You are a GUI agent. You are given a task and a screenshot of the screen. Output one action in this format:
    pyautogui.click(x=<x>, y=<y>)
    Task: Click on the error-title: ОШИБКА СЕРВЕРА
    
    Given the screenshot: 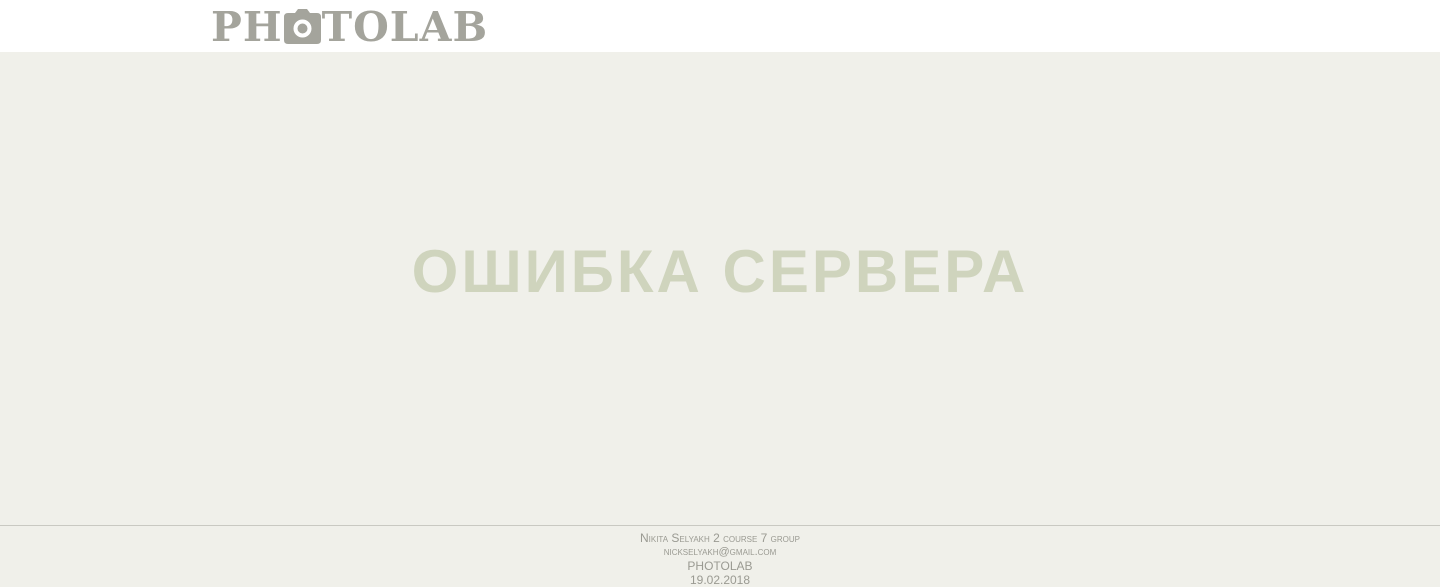 What is the action you would take?
    pyautogui.click(x=720, y=271)
    